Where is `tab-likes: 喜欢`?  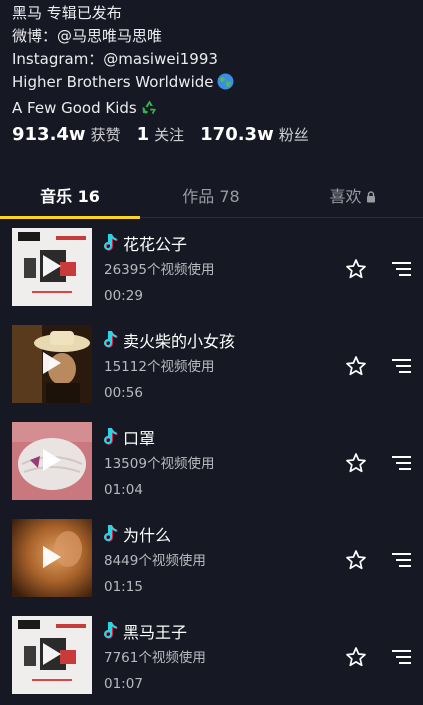 tab-likes: 喜欢 is located at coordinates (352, 197).